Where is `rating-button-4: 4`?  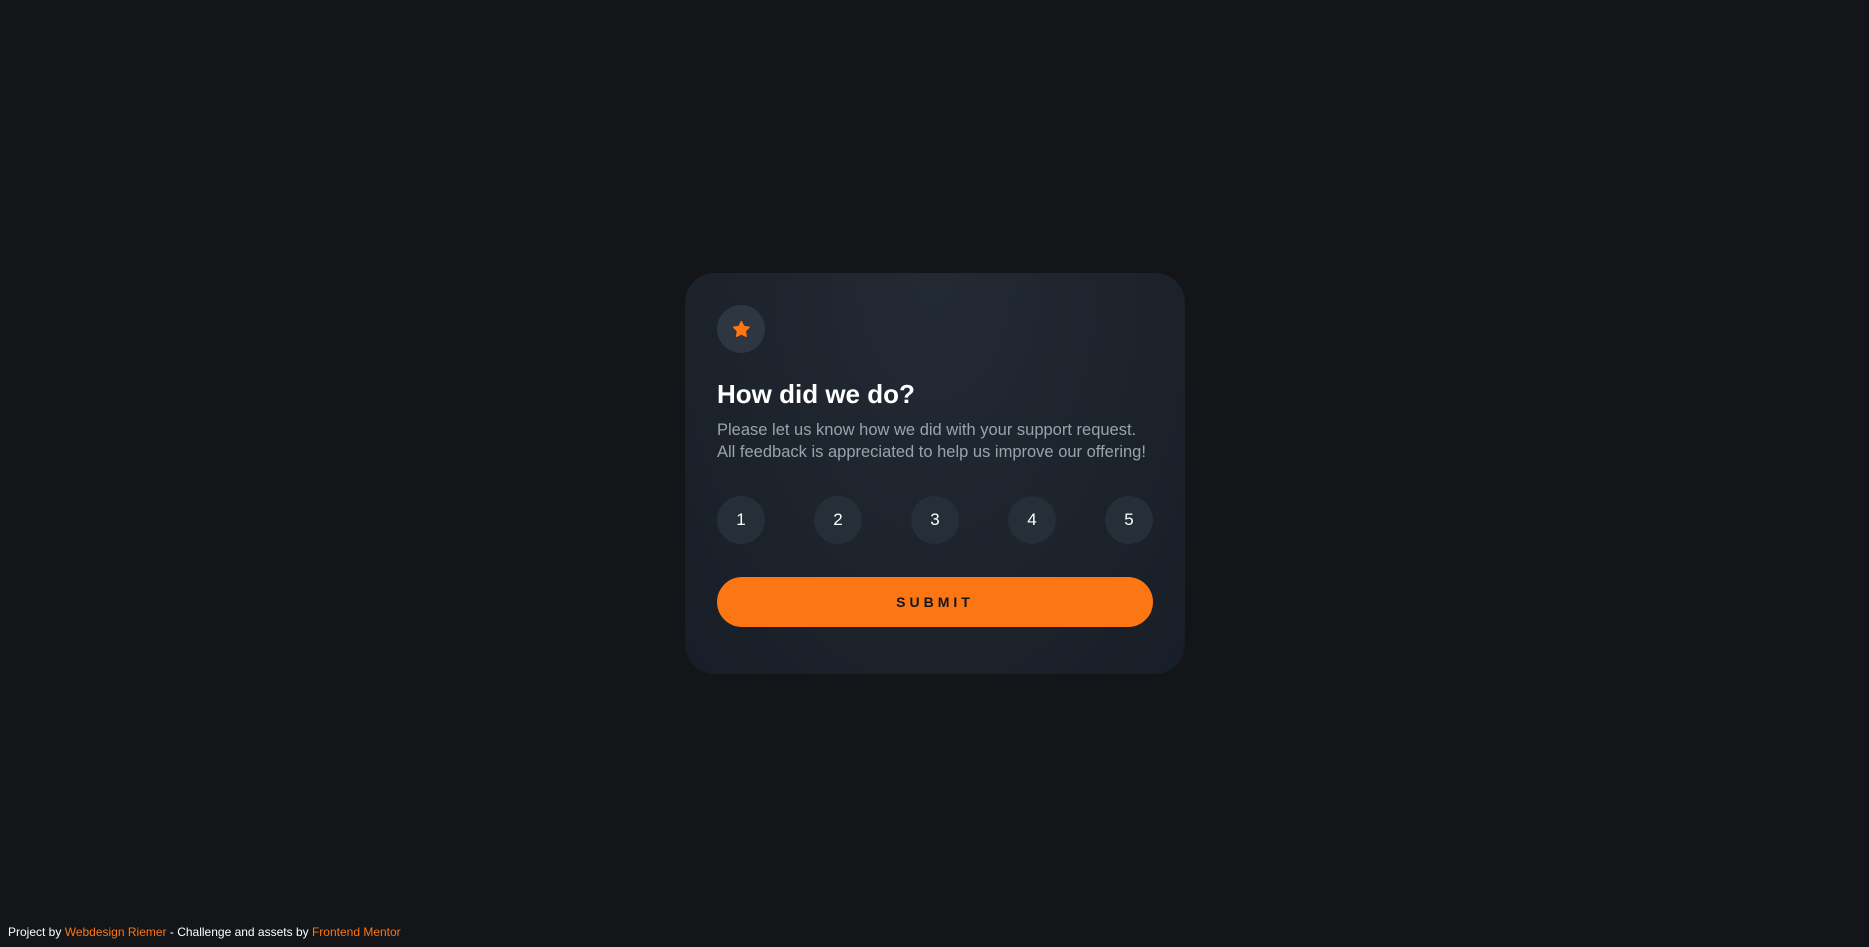 rating-button-4: 4 is located at coordinates (1032, 520).